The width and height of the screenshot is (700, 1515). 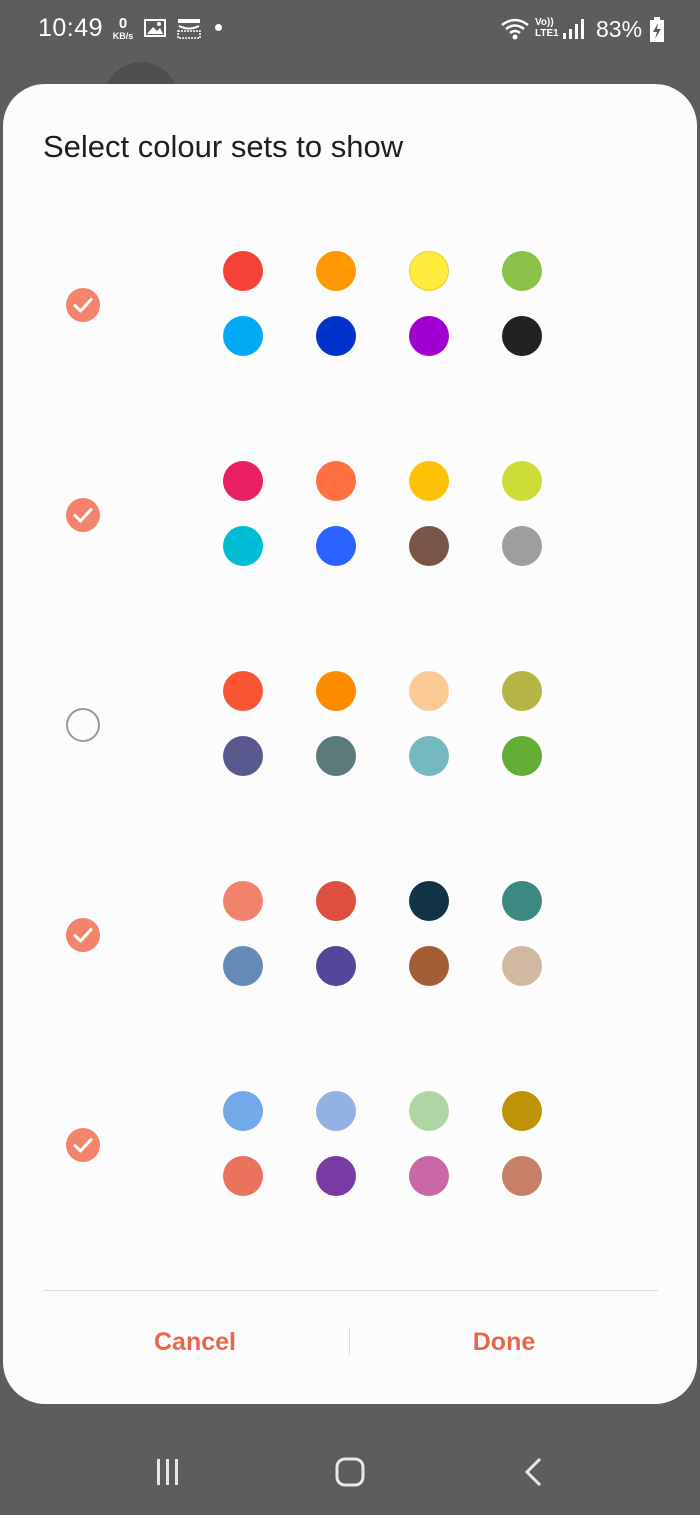 What do you see at coordinates (534, 1474) in the screenshot?
I see `back-icon` at bounding box center [534, 1474].